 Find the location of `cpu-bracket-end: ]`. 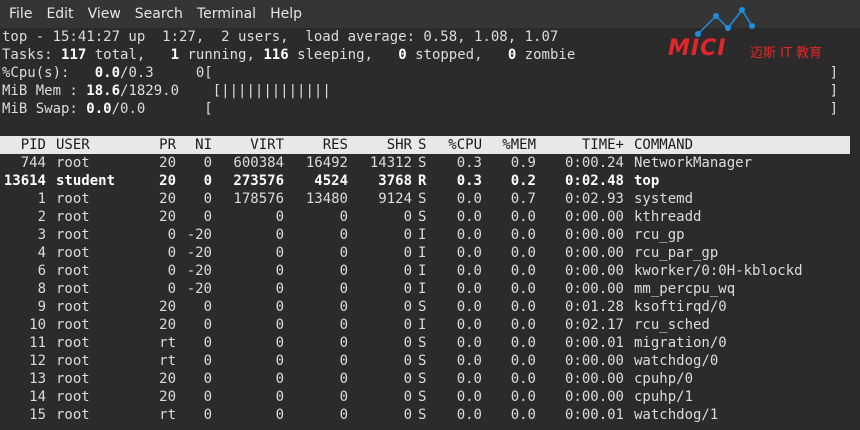

cpu-bracket-end: ] is located at coordinates (833, 73).